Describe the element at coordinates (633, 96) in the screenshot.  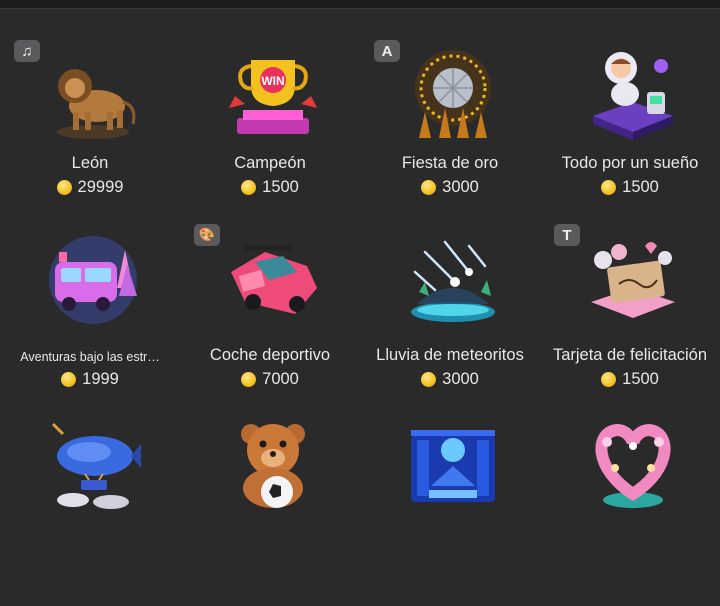
I see `astronaut-icon` at that location.